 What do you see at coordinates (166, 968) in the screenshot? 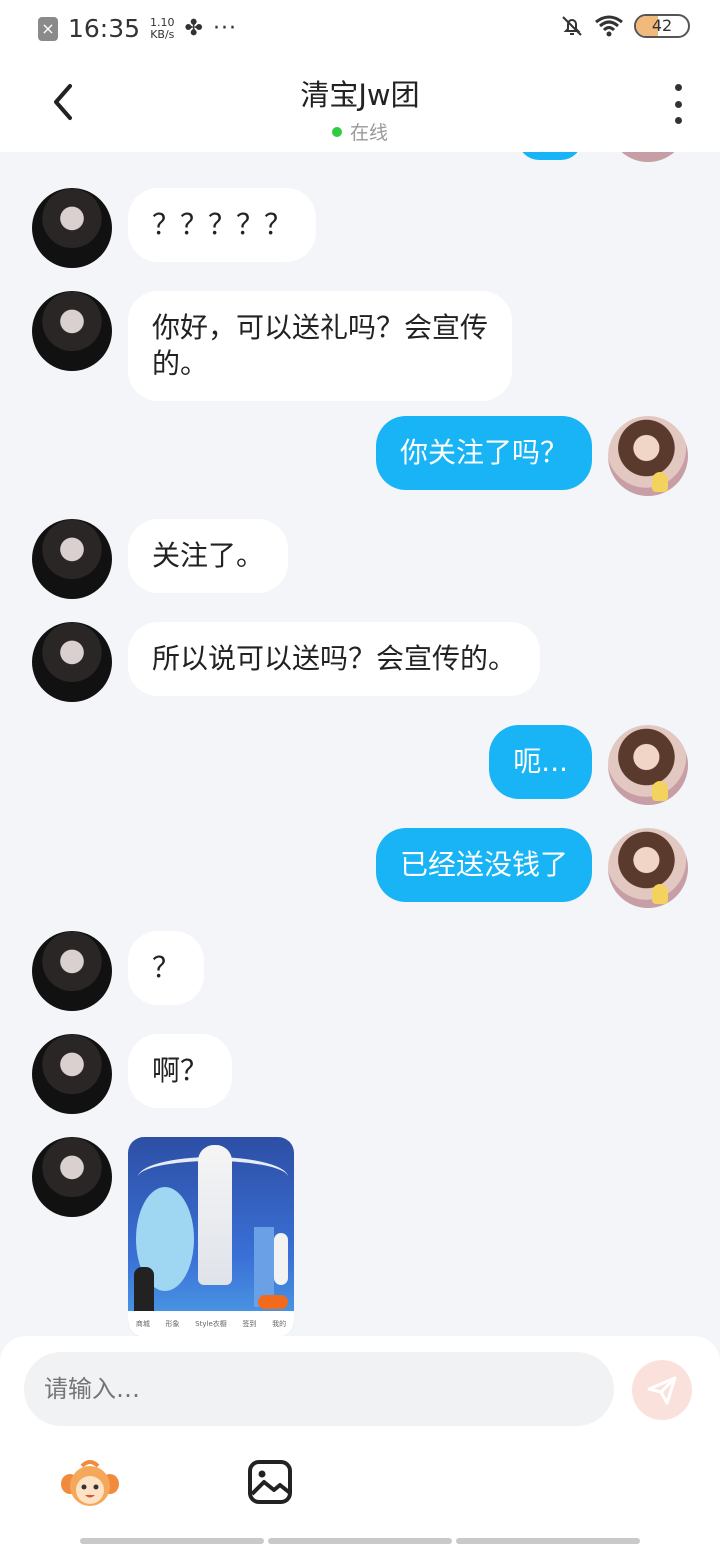
I see `incoming-message-bubble: ？` at bounding box center [166, 968].